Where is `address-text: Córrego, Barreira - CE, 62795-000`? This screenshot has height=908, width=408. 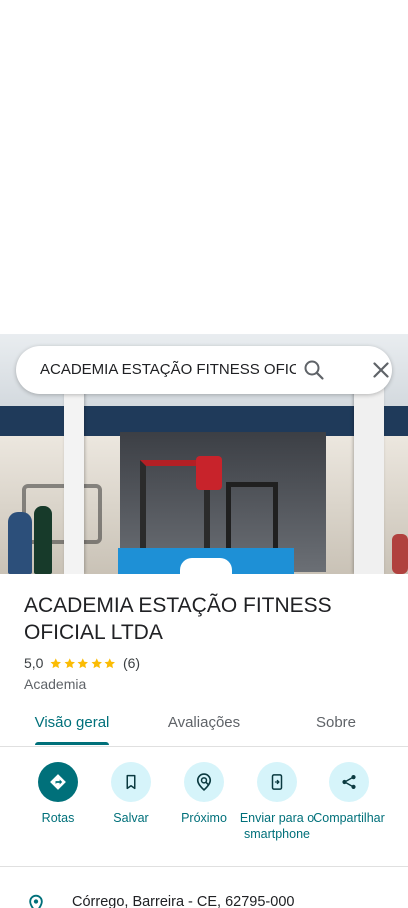 address-text: Córrego, Barreira - CE, 62795-000 is located at coordinates (183, 901).